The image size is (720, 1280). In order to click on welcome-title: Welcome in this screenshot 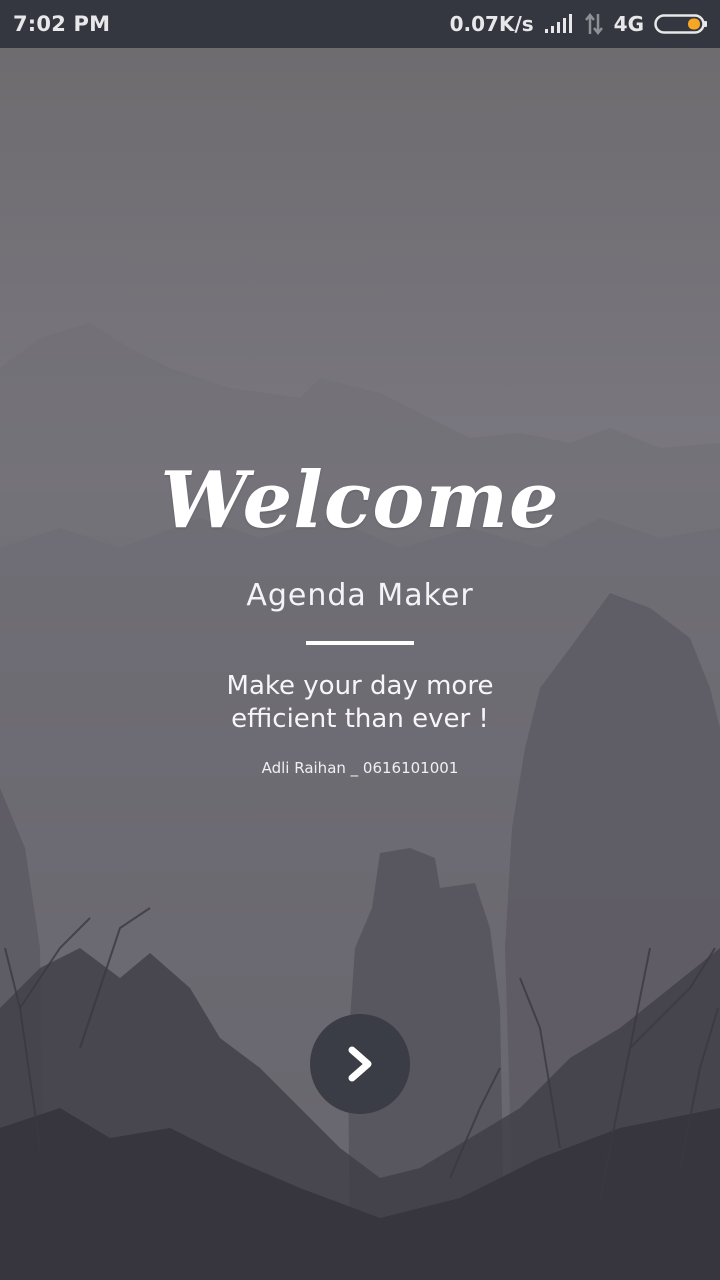, I will do `click(360, 500)`.